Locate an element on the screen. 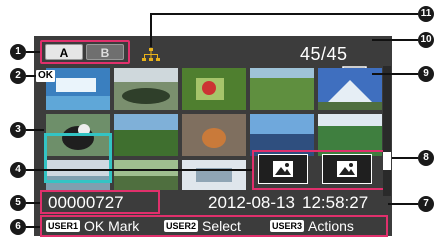 This screenshot has height=241, width=443. callout-3: 3 is located at coordinates (18, 130).